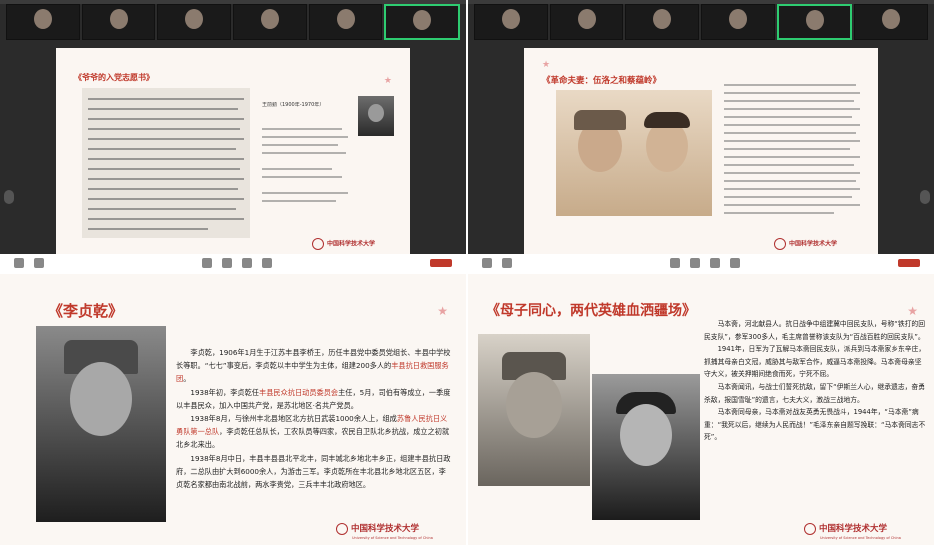 The height and width of the screenshot is (545, 934). What do you see at coordinates (166, 163) in the screenshot?
I see `manuscript-image` at bounding box center [166, 163].